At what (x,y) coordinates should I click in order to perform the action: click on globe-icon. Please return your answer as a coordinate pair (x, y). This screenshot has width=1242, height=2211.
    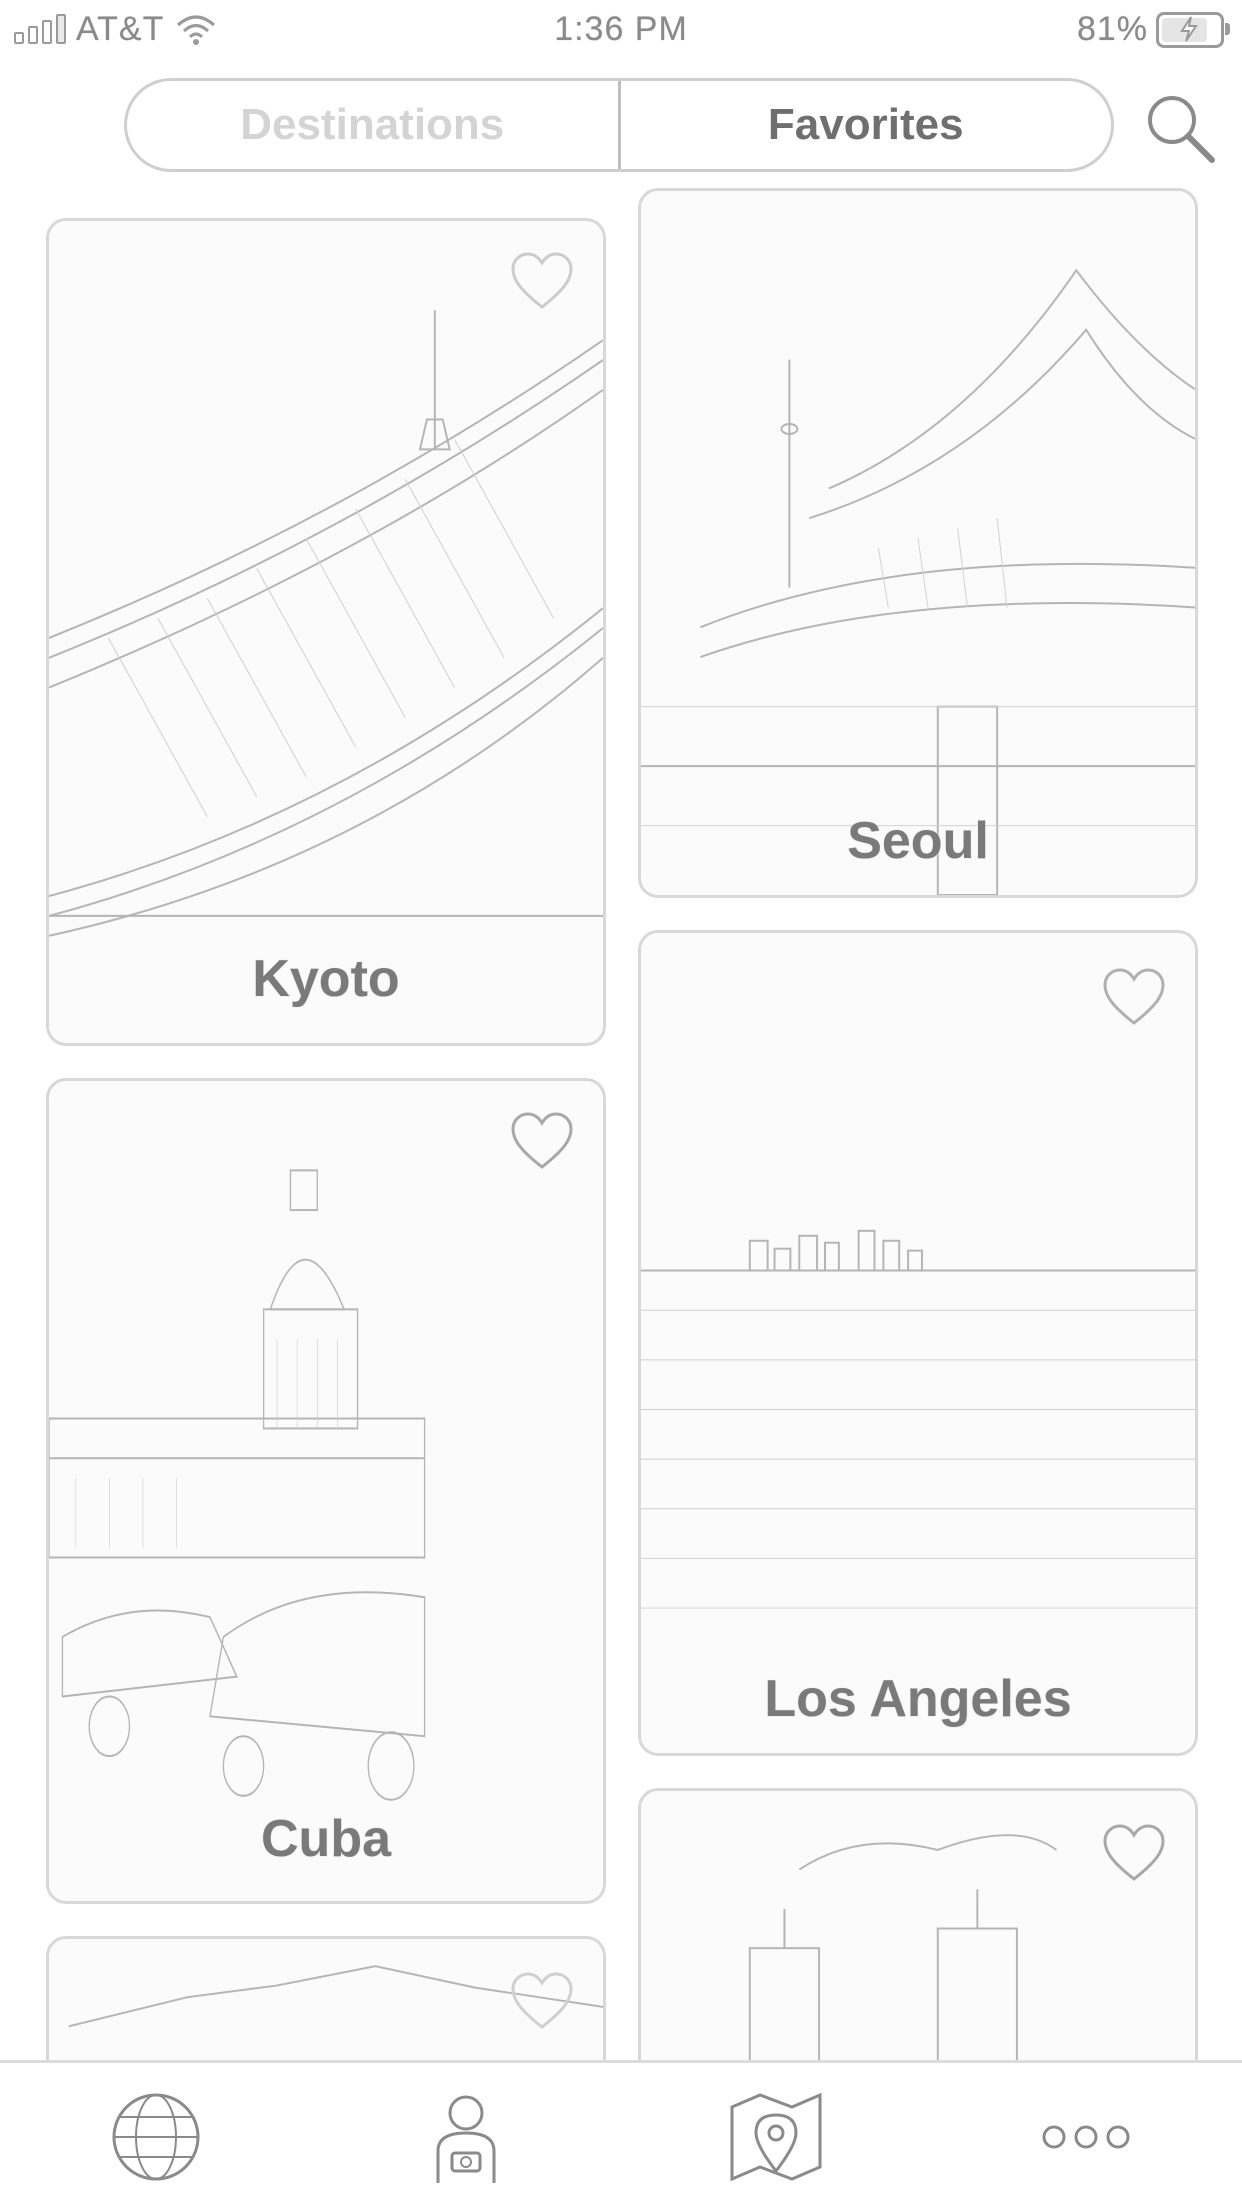
    Looking at the image, I should click on (156, 2137).